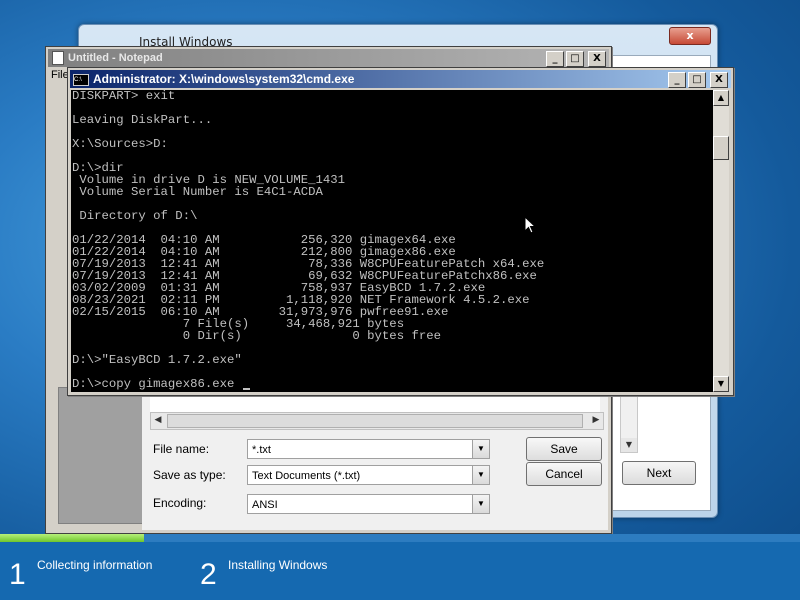 This screenshot has height=600, width=800. Describe the element at coordinates (81, 79) in the screenshot. I see `cmd-icon: C:\` at that location.